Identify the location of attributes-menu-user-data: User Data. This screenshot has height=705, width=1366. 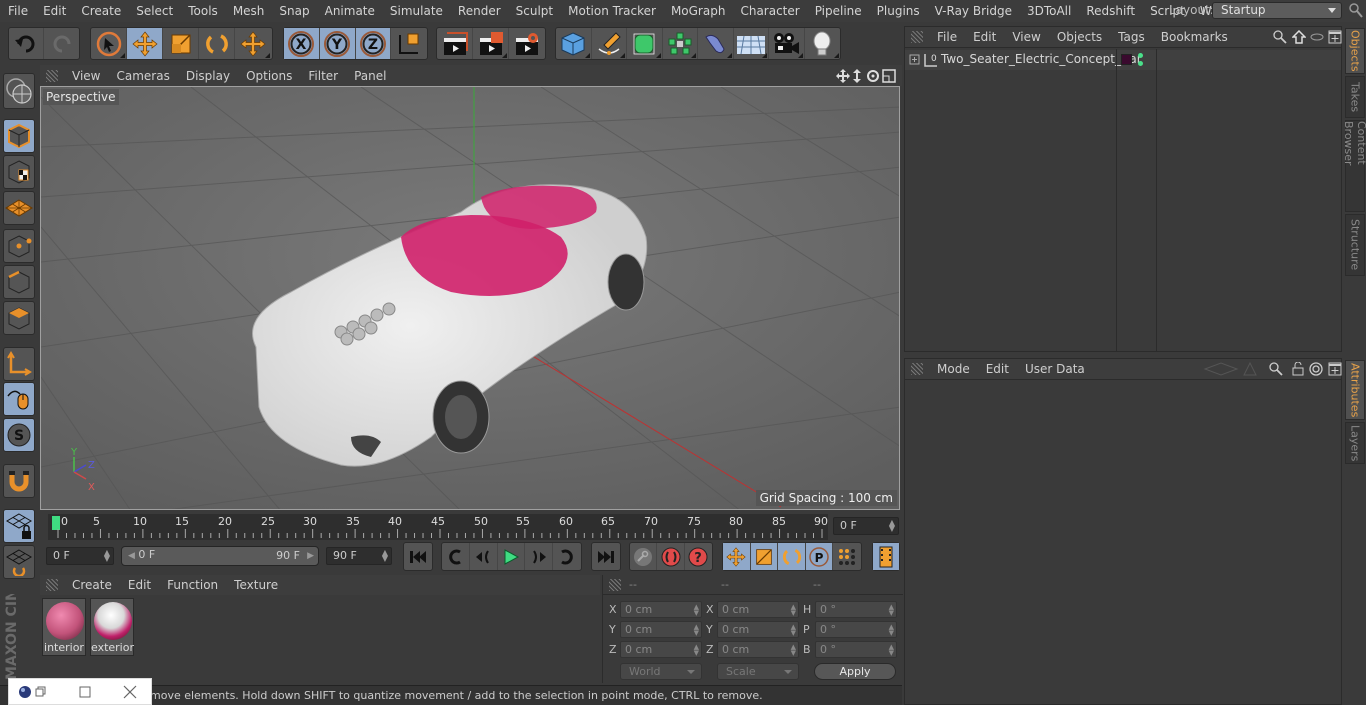
(1055, 369).